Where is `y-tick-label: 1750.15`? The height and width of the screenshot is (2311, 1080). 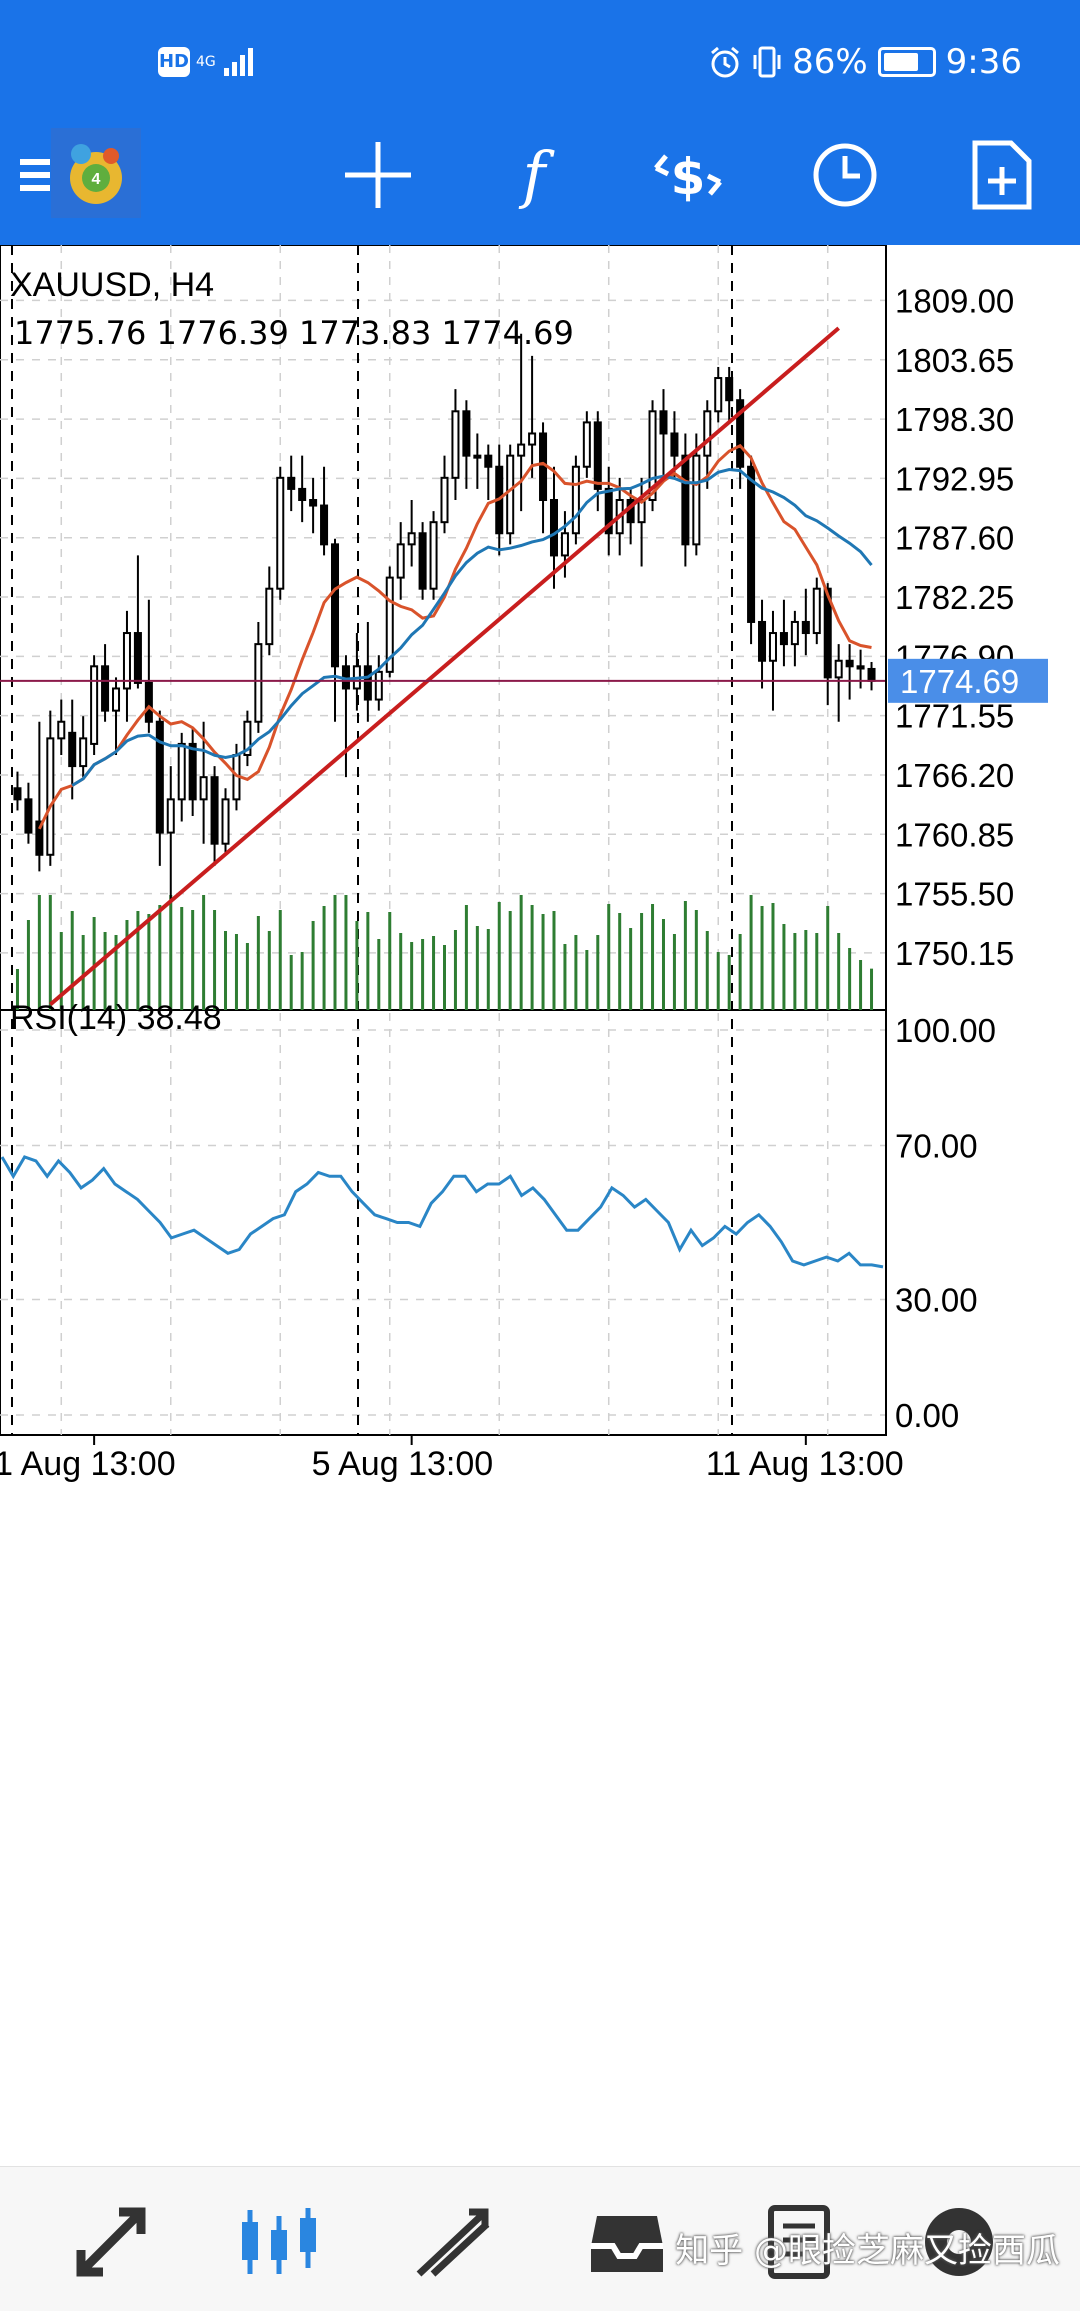
y-tick-label: 1750.15 is located at coordinates (954, 953).